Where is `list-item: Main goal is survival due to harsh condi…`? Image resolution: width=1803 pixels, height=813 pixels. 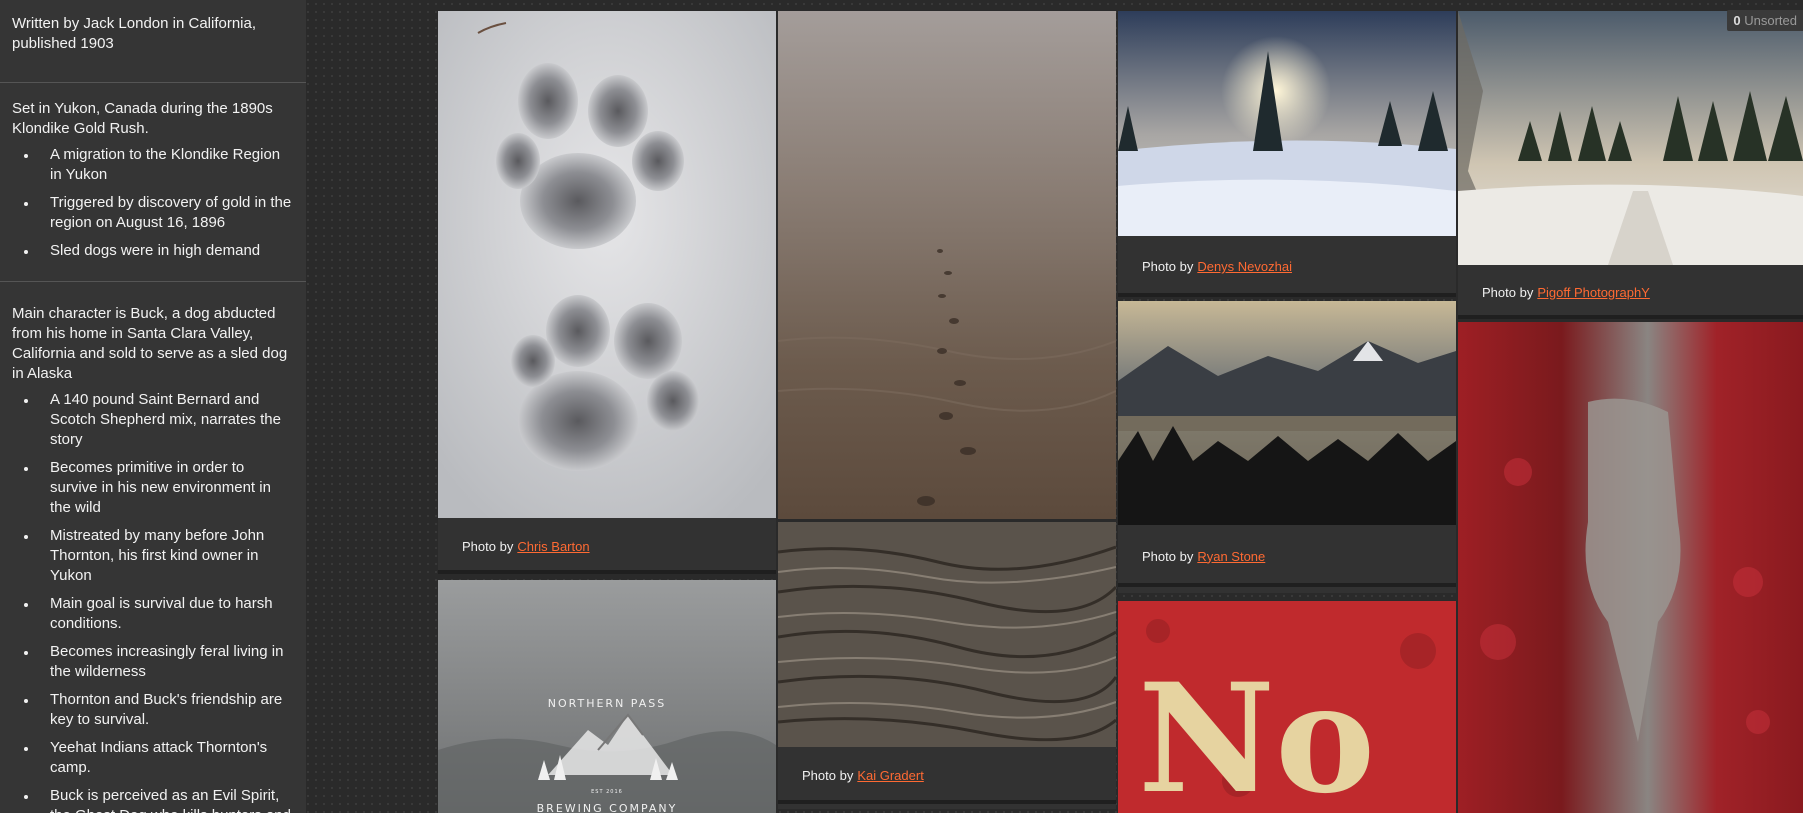
list-item: Main goal is survival due to harsh condi… is located at coordinates (166, 614).